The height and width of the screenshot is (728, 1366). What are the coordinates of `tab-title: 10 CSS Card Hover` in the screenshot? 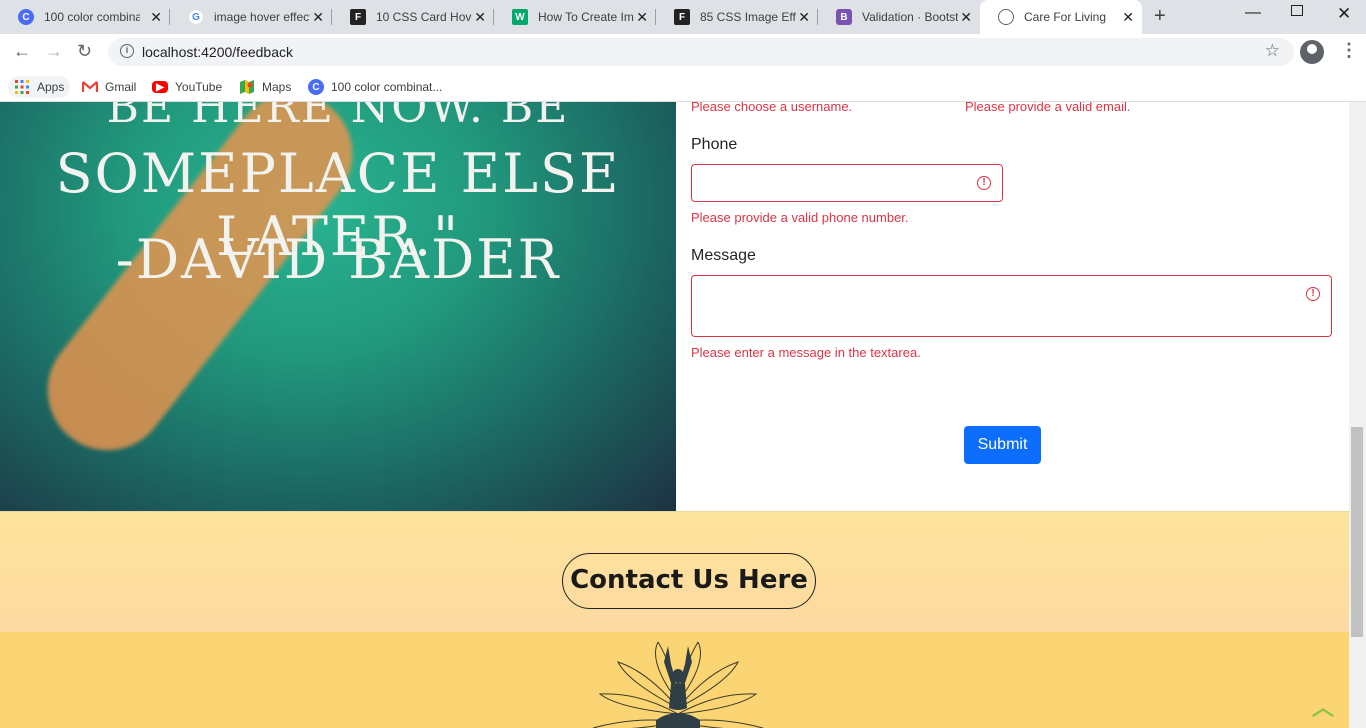 It's located at (424, 17).